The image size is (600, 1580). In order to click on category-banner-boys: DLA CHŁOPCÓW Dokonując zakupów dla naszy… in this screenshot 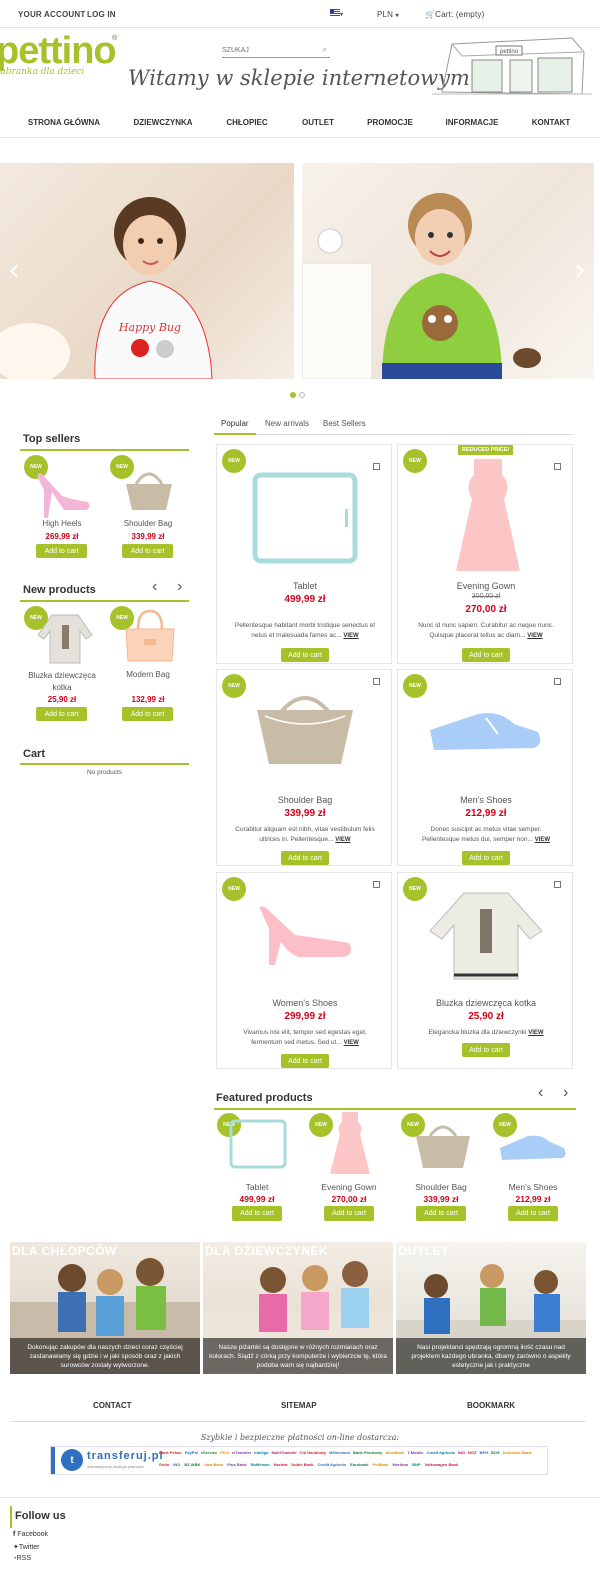, I will do `click(105, 1308)`.